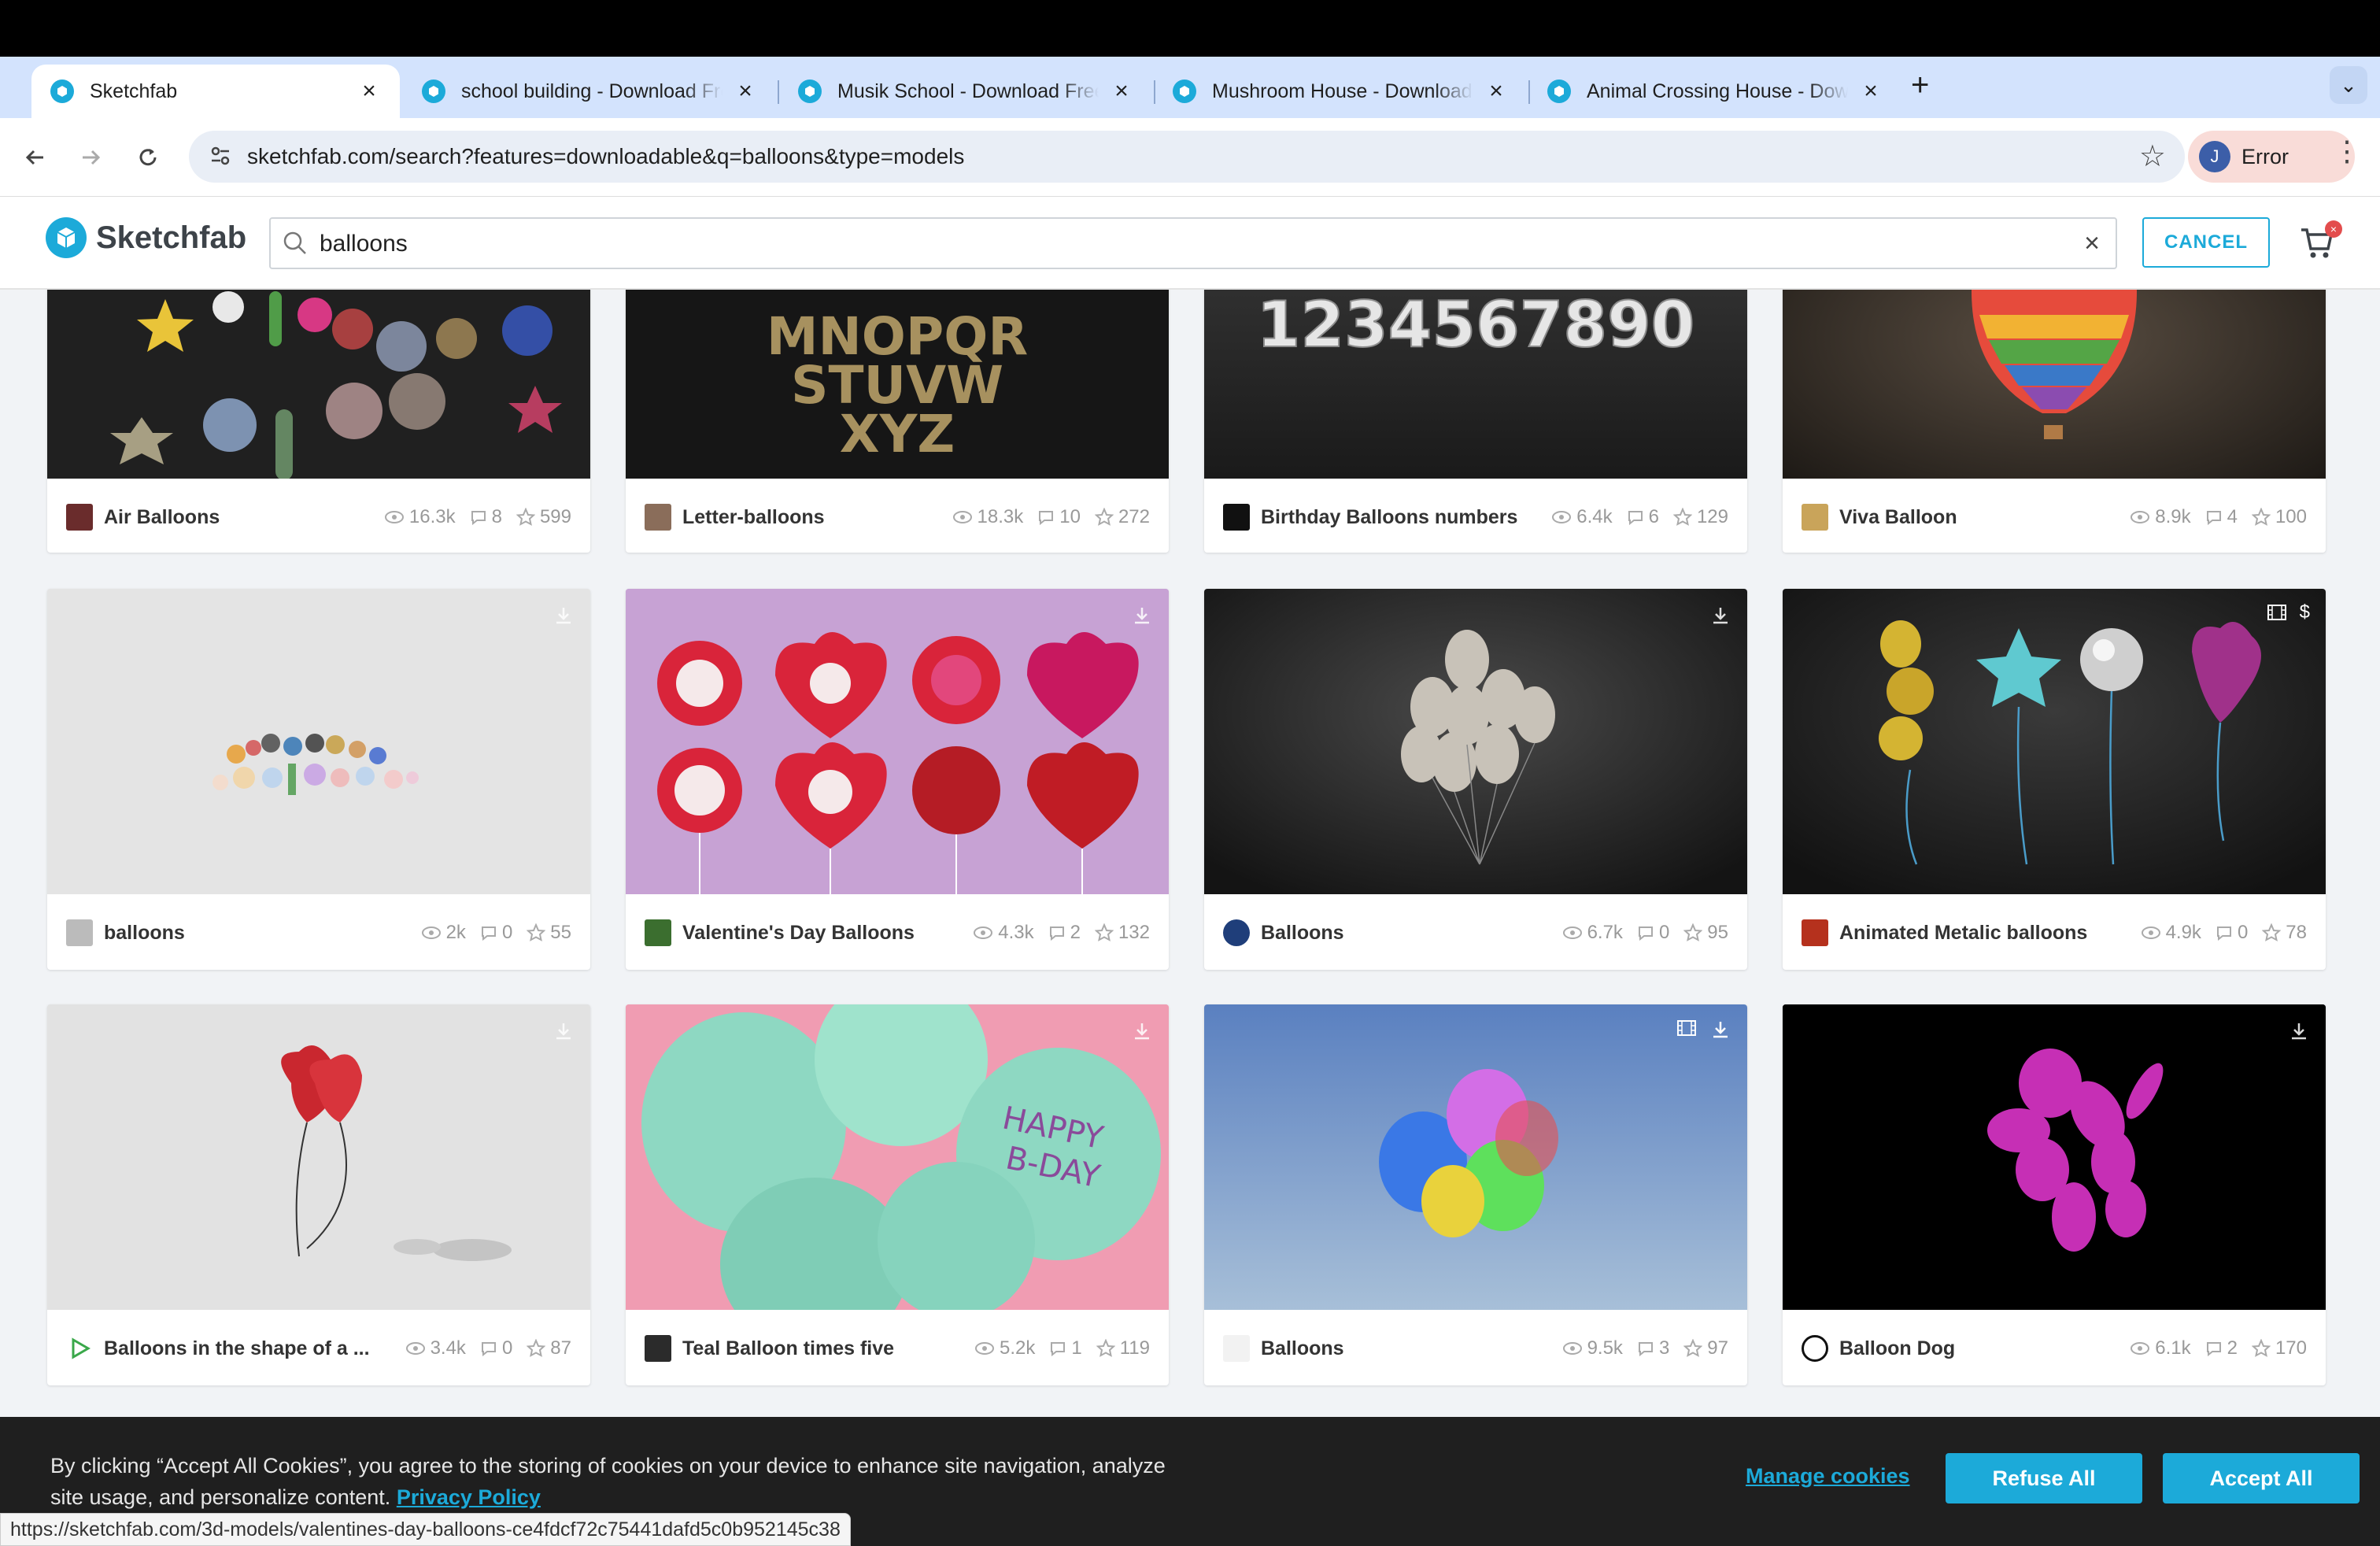  What do you see at coordinates (62, 91) in the screenshot?
I see `sketchfab-favicon-icon` at bounding box center [62, 91].